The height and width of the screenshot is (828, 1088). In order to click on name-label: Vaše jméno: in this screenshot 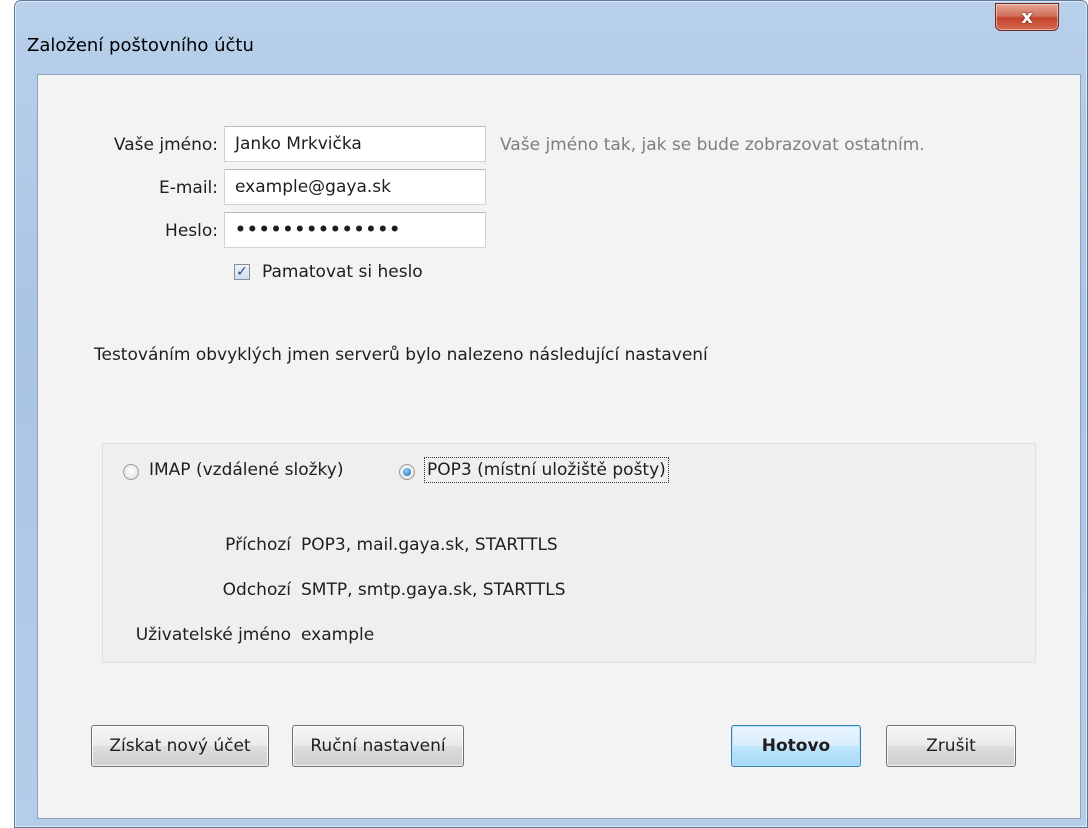, I will do `click(165, 145)`.